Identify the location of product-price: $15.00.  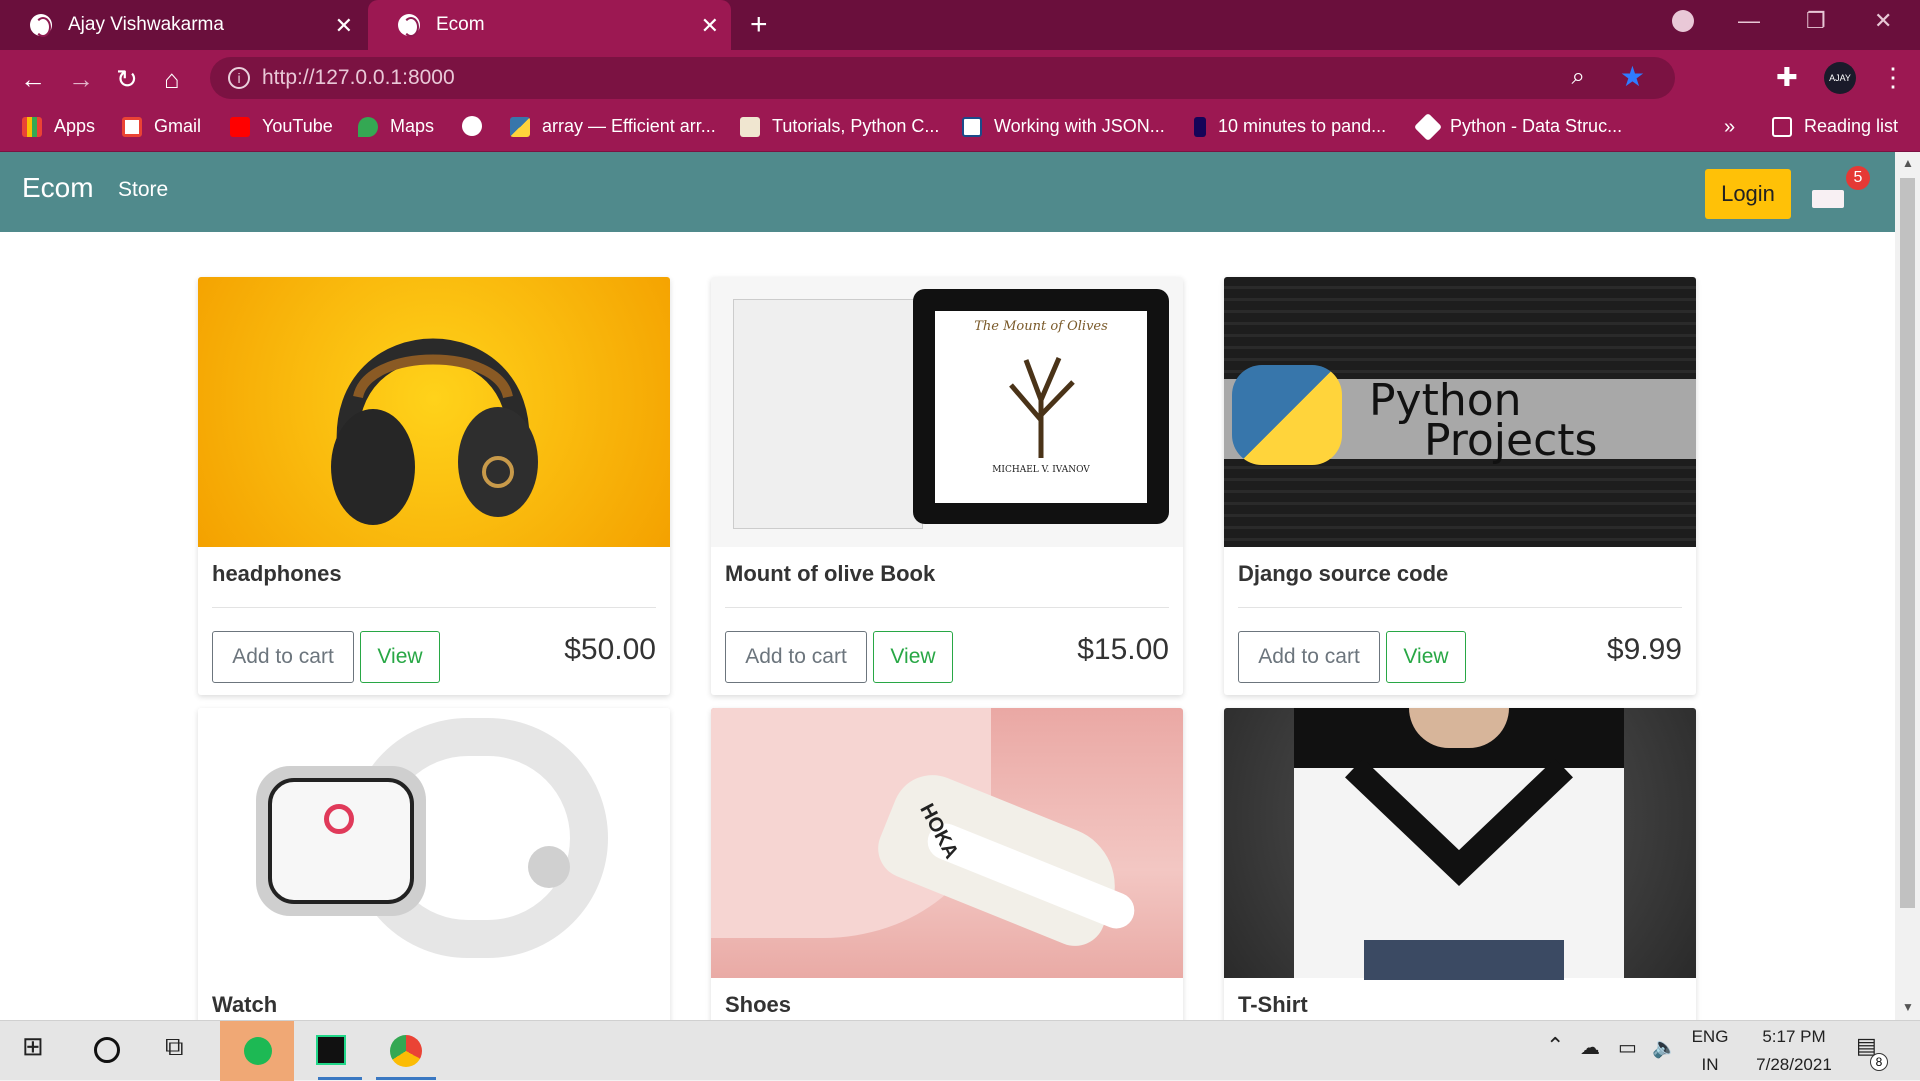
(1123, 649).